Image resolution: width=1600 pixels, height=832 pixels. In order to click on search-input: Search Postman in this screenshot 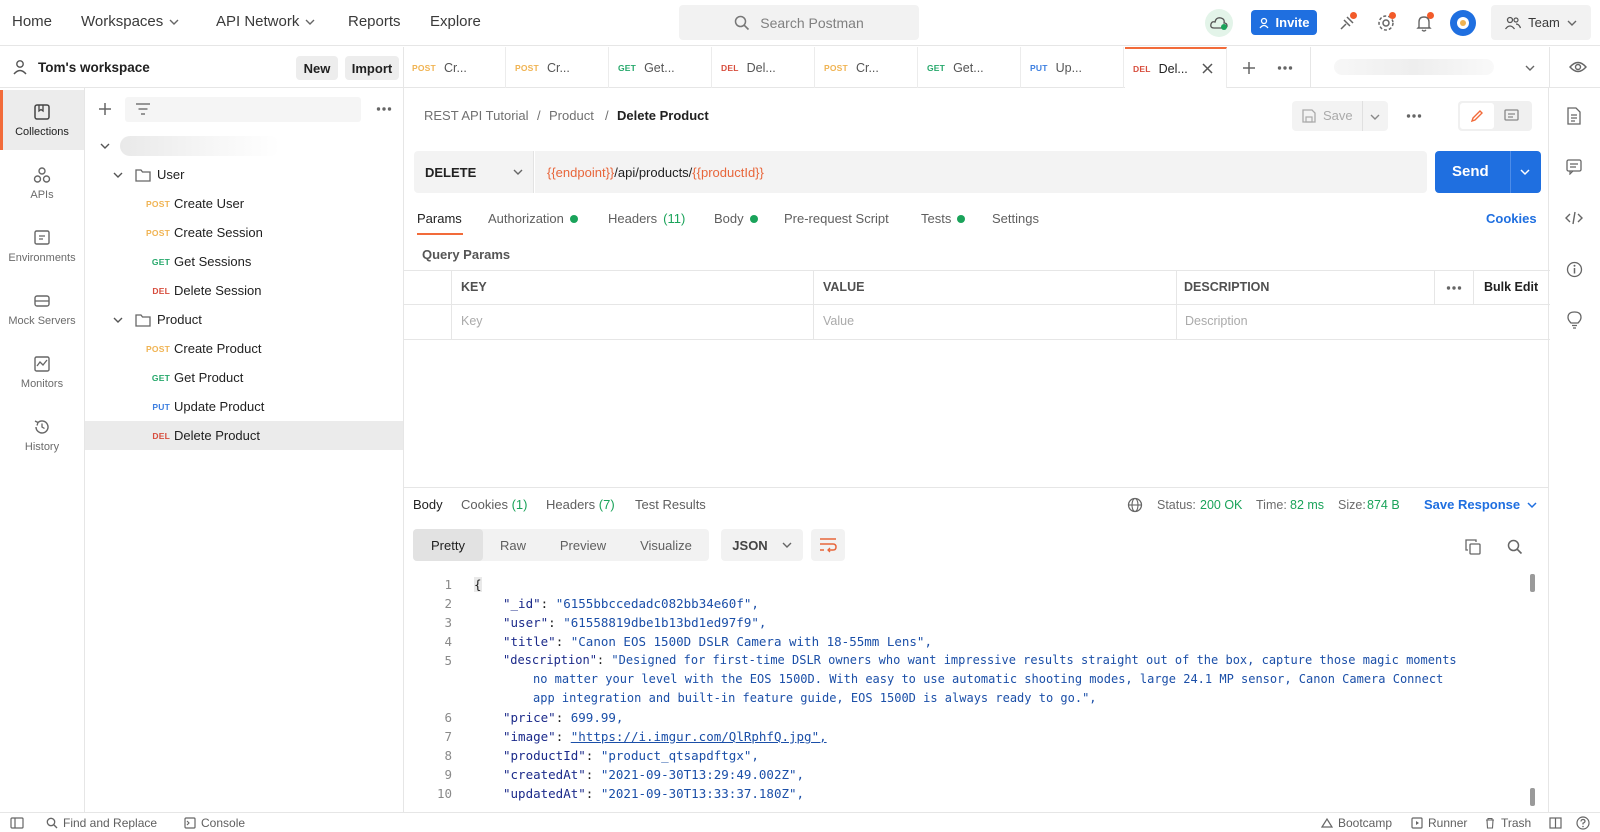, I will do `click(799, 22)`.